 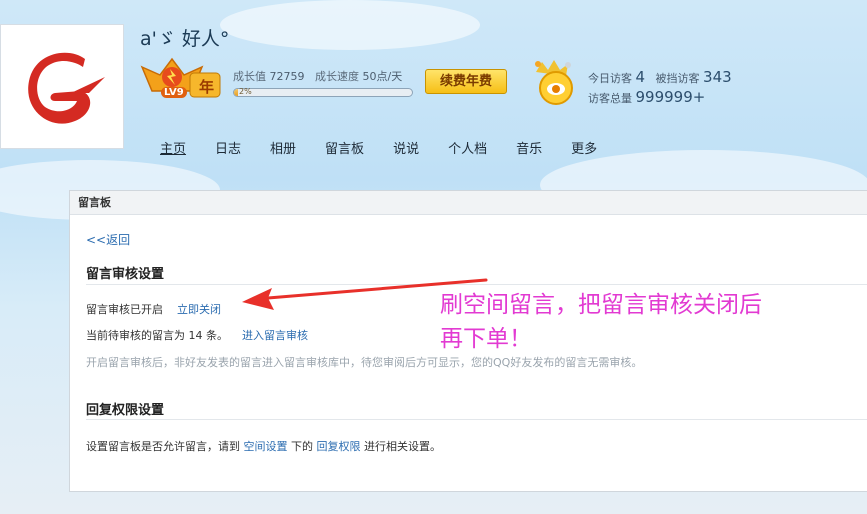 What do you see at coordinates (124, 309) in the screenshot?
I see `review-status-text: 留言审核已开启` at bounding box center [124, 309].